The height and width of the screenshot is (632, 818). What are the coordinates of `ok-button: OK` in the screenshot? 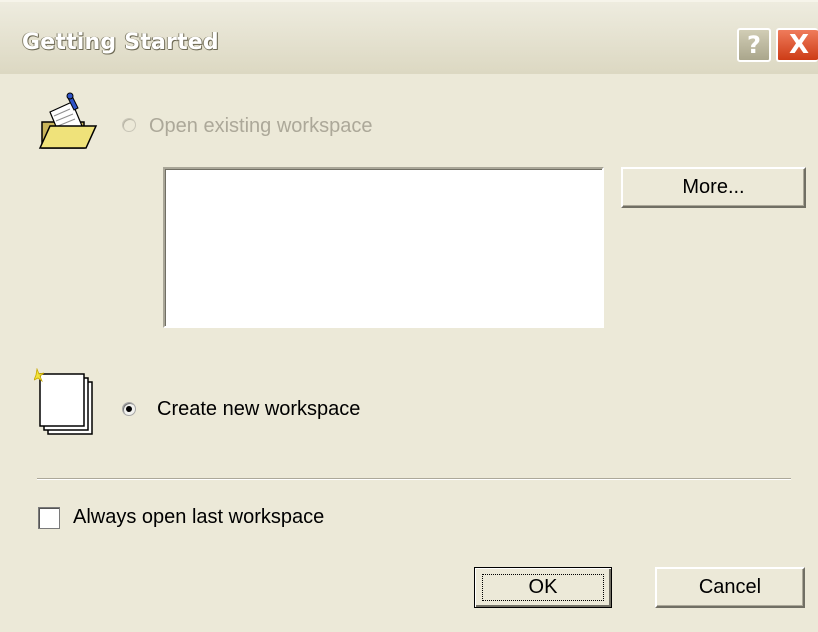 It's located at (543, 587).